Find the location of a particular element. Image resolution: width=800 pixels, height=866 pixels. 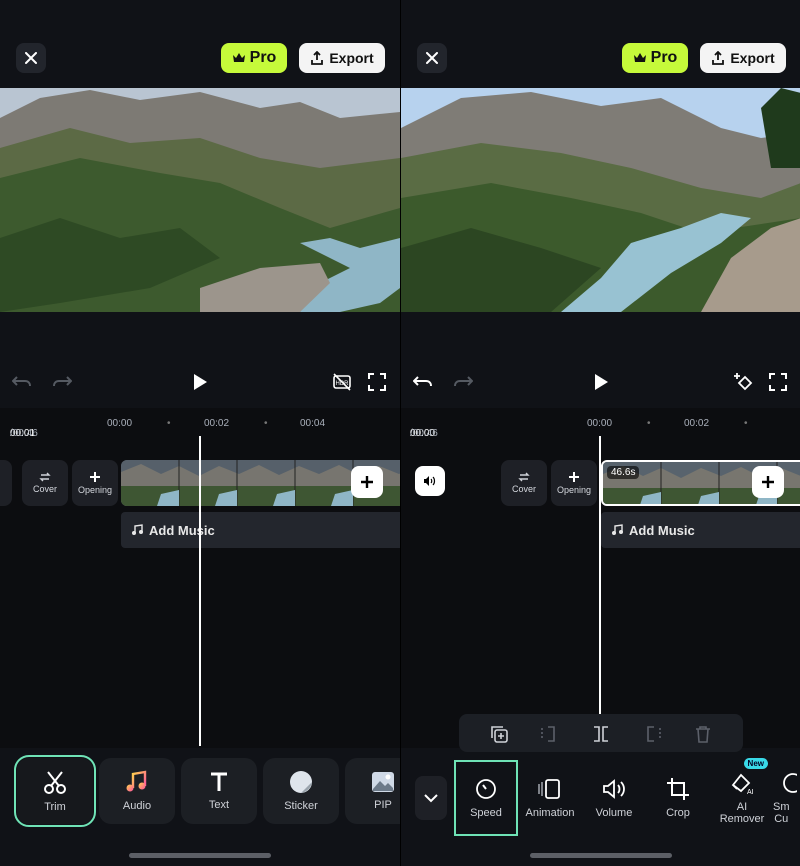

tool-audio: Audio is located at coordinates (137, 791).